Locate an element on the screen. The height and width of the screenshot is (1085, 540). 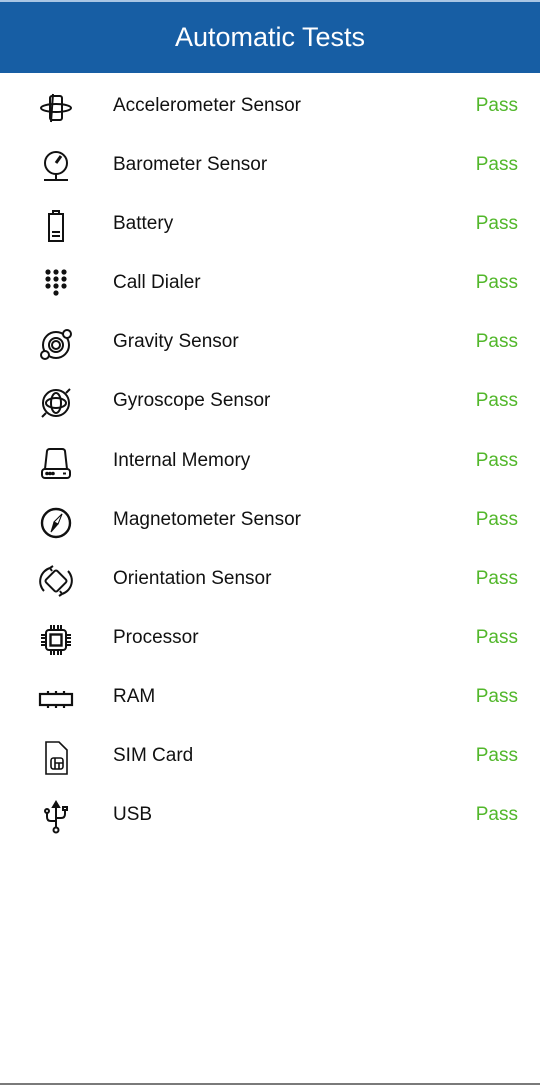
usb-icon is located at coordinates (56, 817).